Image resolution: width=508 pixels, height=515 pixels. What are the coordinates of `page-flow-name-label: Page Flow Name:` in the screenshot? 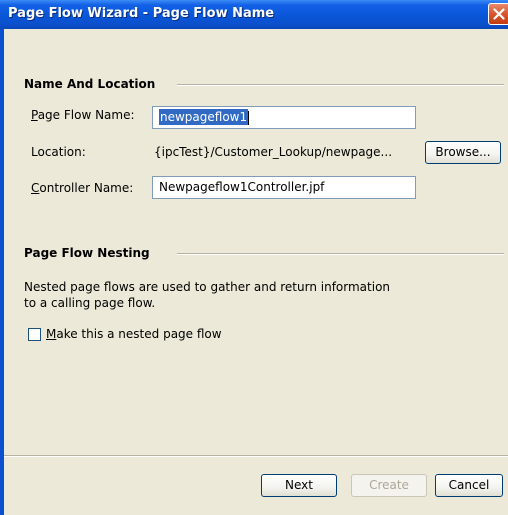 It's located at (83, 115).